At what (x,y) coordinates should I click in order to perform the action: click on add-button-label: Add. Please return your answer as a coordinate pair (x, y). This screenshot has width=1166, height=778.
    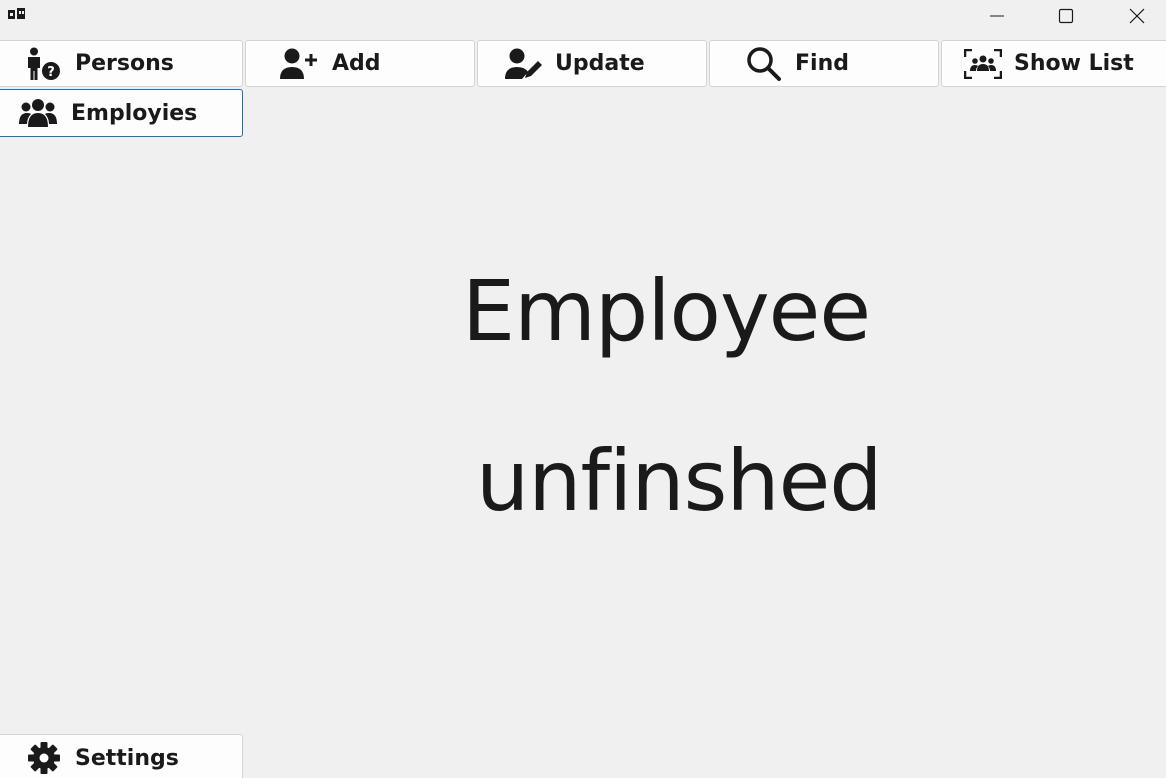
    Looking at the image, I should click on (356, 63).